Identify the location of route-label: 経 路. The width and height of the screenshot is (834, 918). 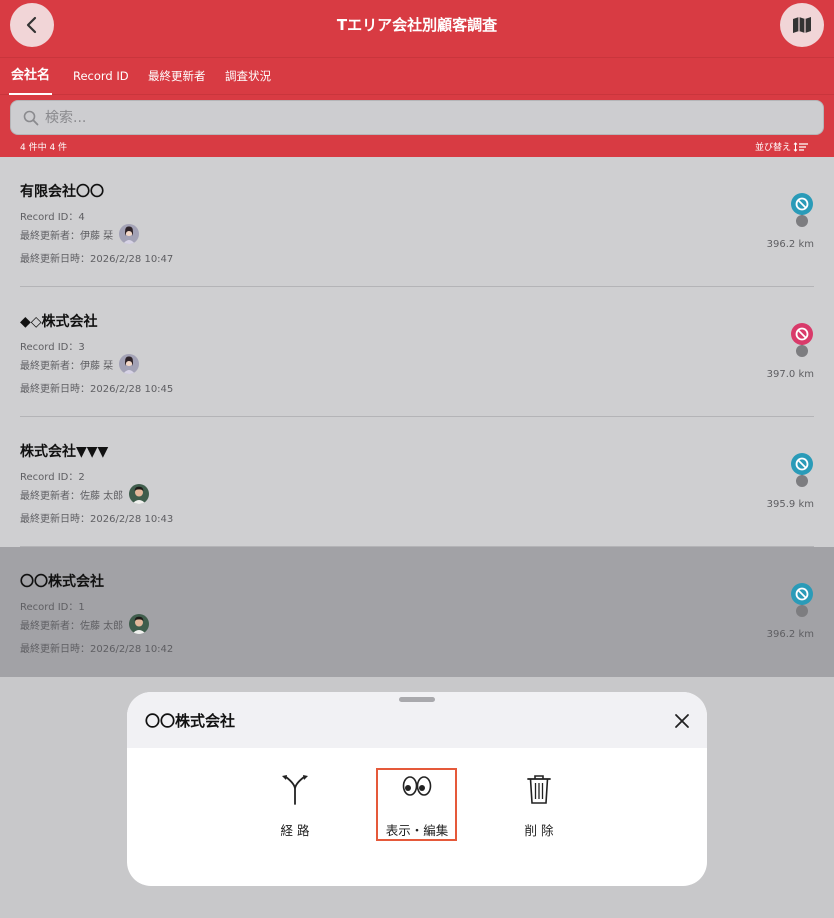
(295, 830).